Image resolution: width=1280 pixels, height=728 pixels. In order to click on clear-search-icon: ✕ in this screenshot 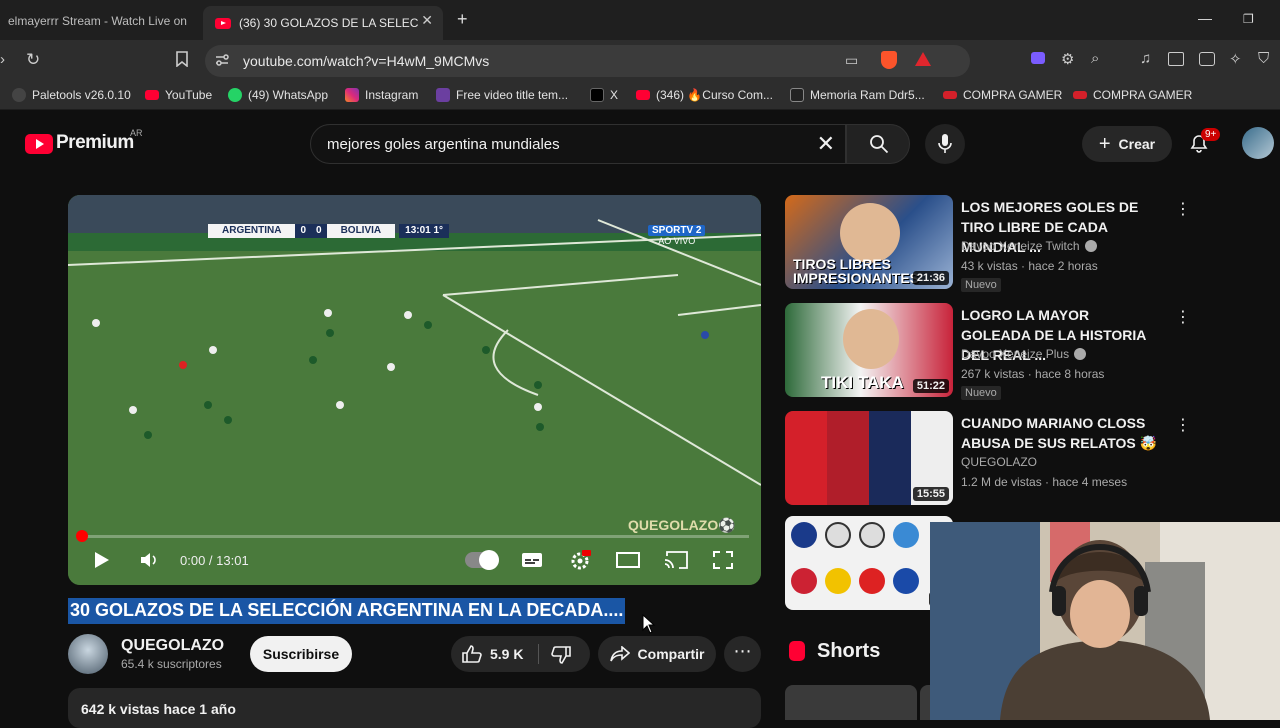, I will do `click(826, 144)`.